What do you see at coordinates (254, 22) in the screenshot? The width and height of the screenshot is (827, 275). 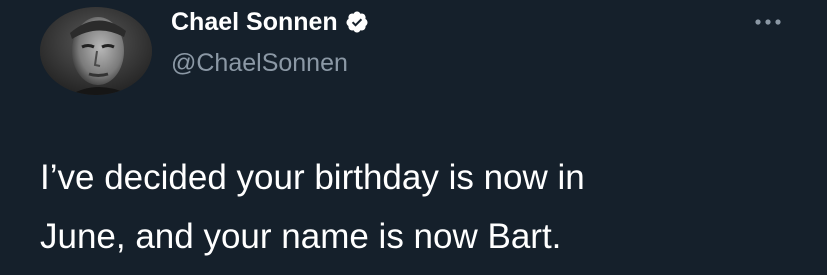 I see `author-display-name: Chael Sonnen` at bounding box center [254, 22].